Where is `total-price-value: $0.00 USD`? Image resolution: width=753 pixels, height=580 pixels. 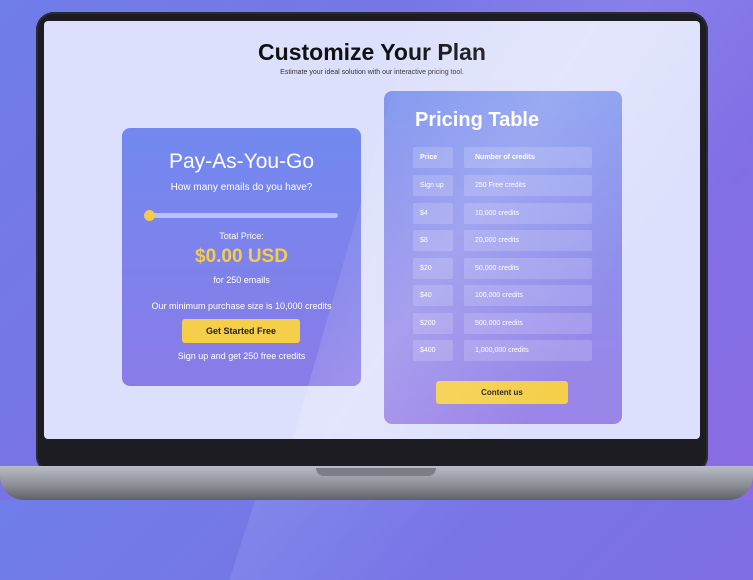 total-price-value: $0.00 USD is located at coordinates (241, 256).